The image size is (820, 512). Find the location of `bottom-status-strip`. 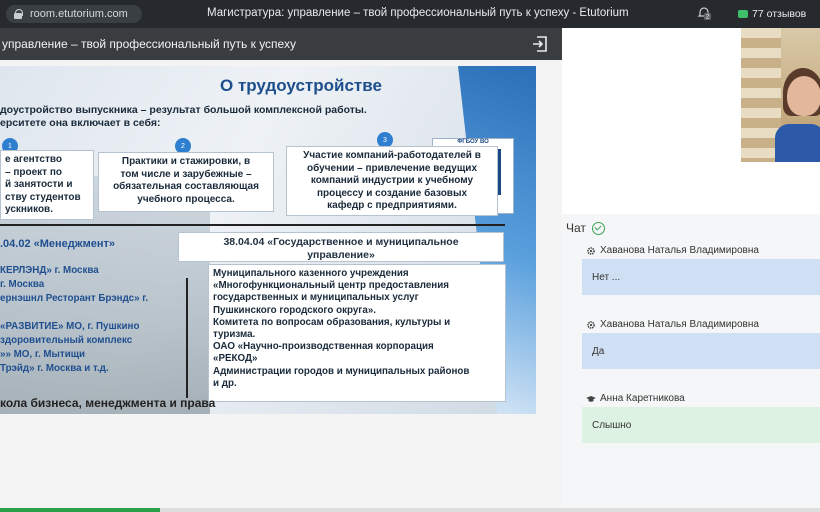

bottom-status-strip is located at coordinates (410, 510).